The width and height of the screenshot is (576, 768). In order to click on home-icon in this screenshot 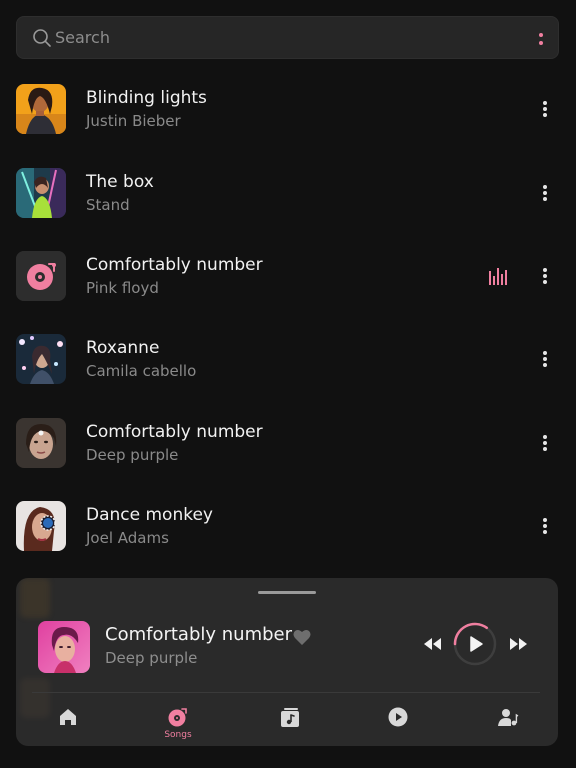, I will do `click(68, 717)`.